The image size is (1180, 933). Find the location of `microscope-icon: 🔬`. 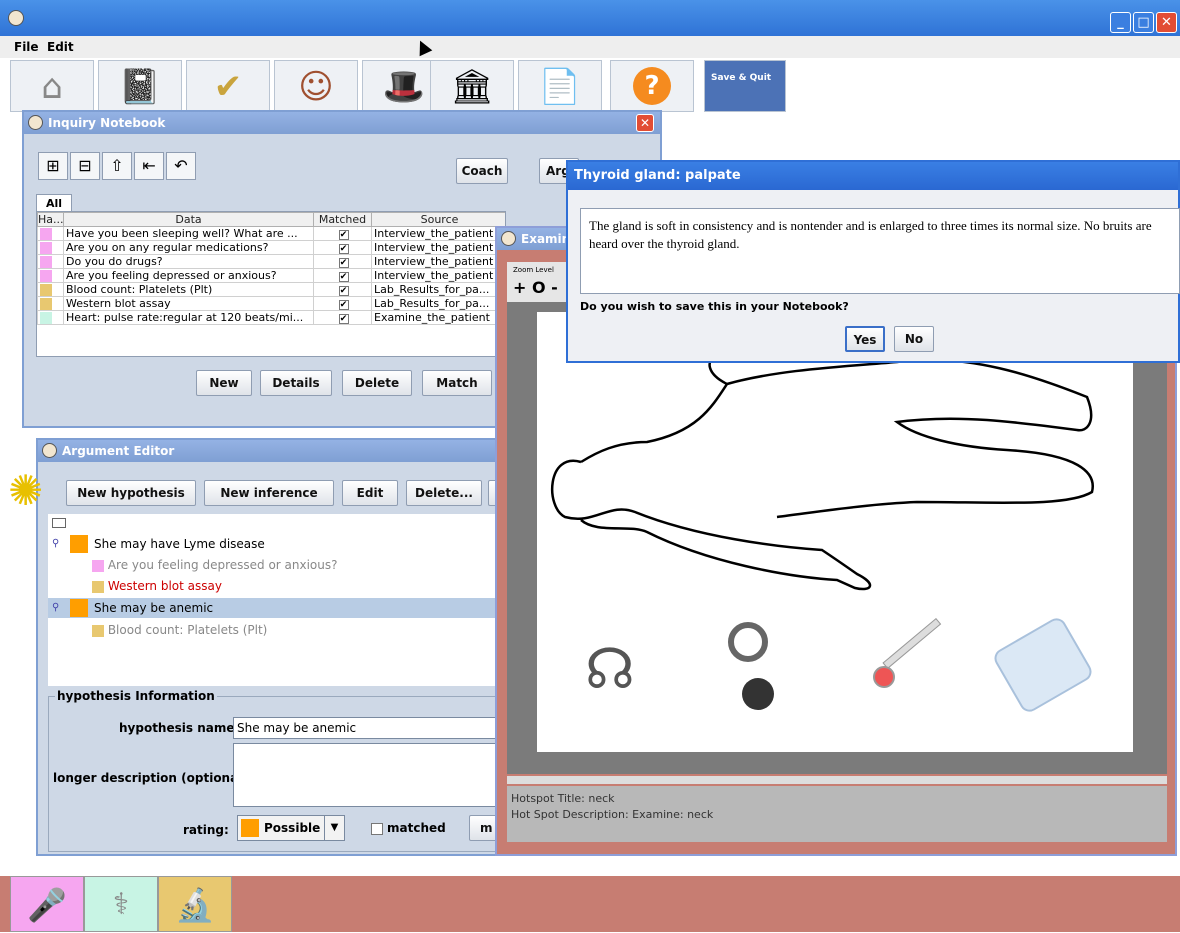

microscope-icon: 🔬 is located at coordinates (195, 904).